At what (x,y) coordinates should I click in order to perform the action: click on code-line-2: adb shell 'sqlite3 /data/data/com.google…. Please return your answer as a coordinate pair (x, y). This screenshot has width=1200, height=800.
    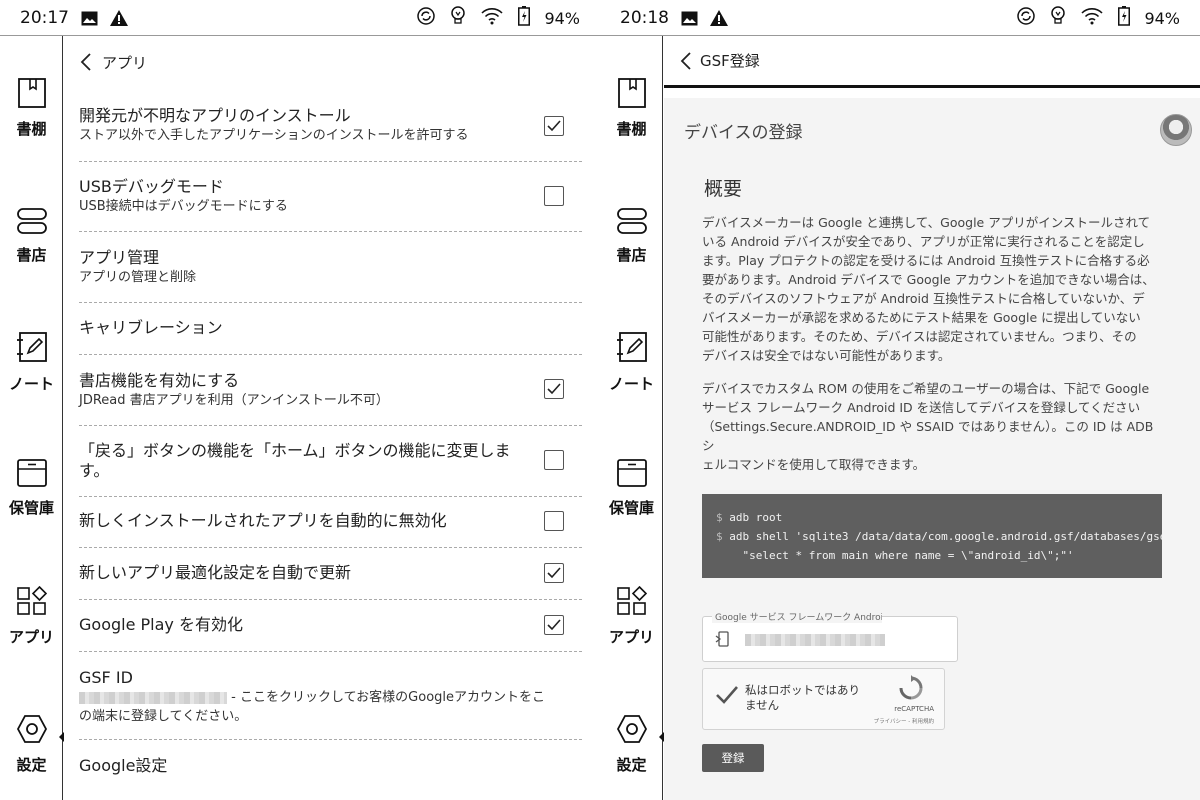
    Looking at the image, I should click on (945, 536).